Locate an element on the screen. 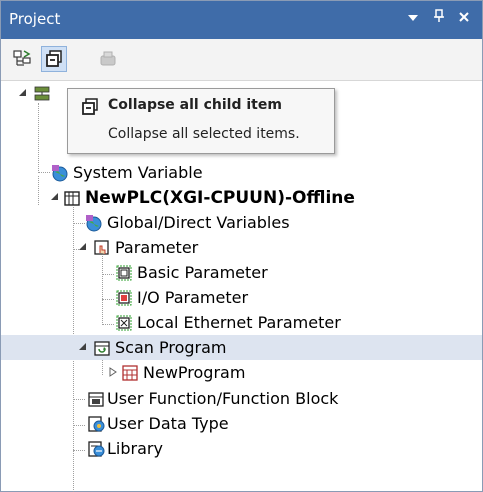  tree-item-library: Library is located at coordinates (241, 448).